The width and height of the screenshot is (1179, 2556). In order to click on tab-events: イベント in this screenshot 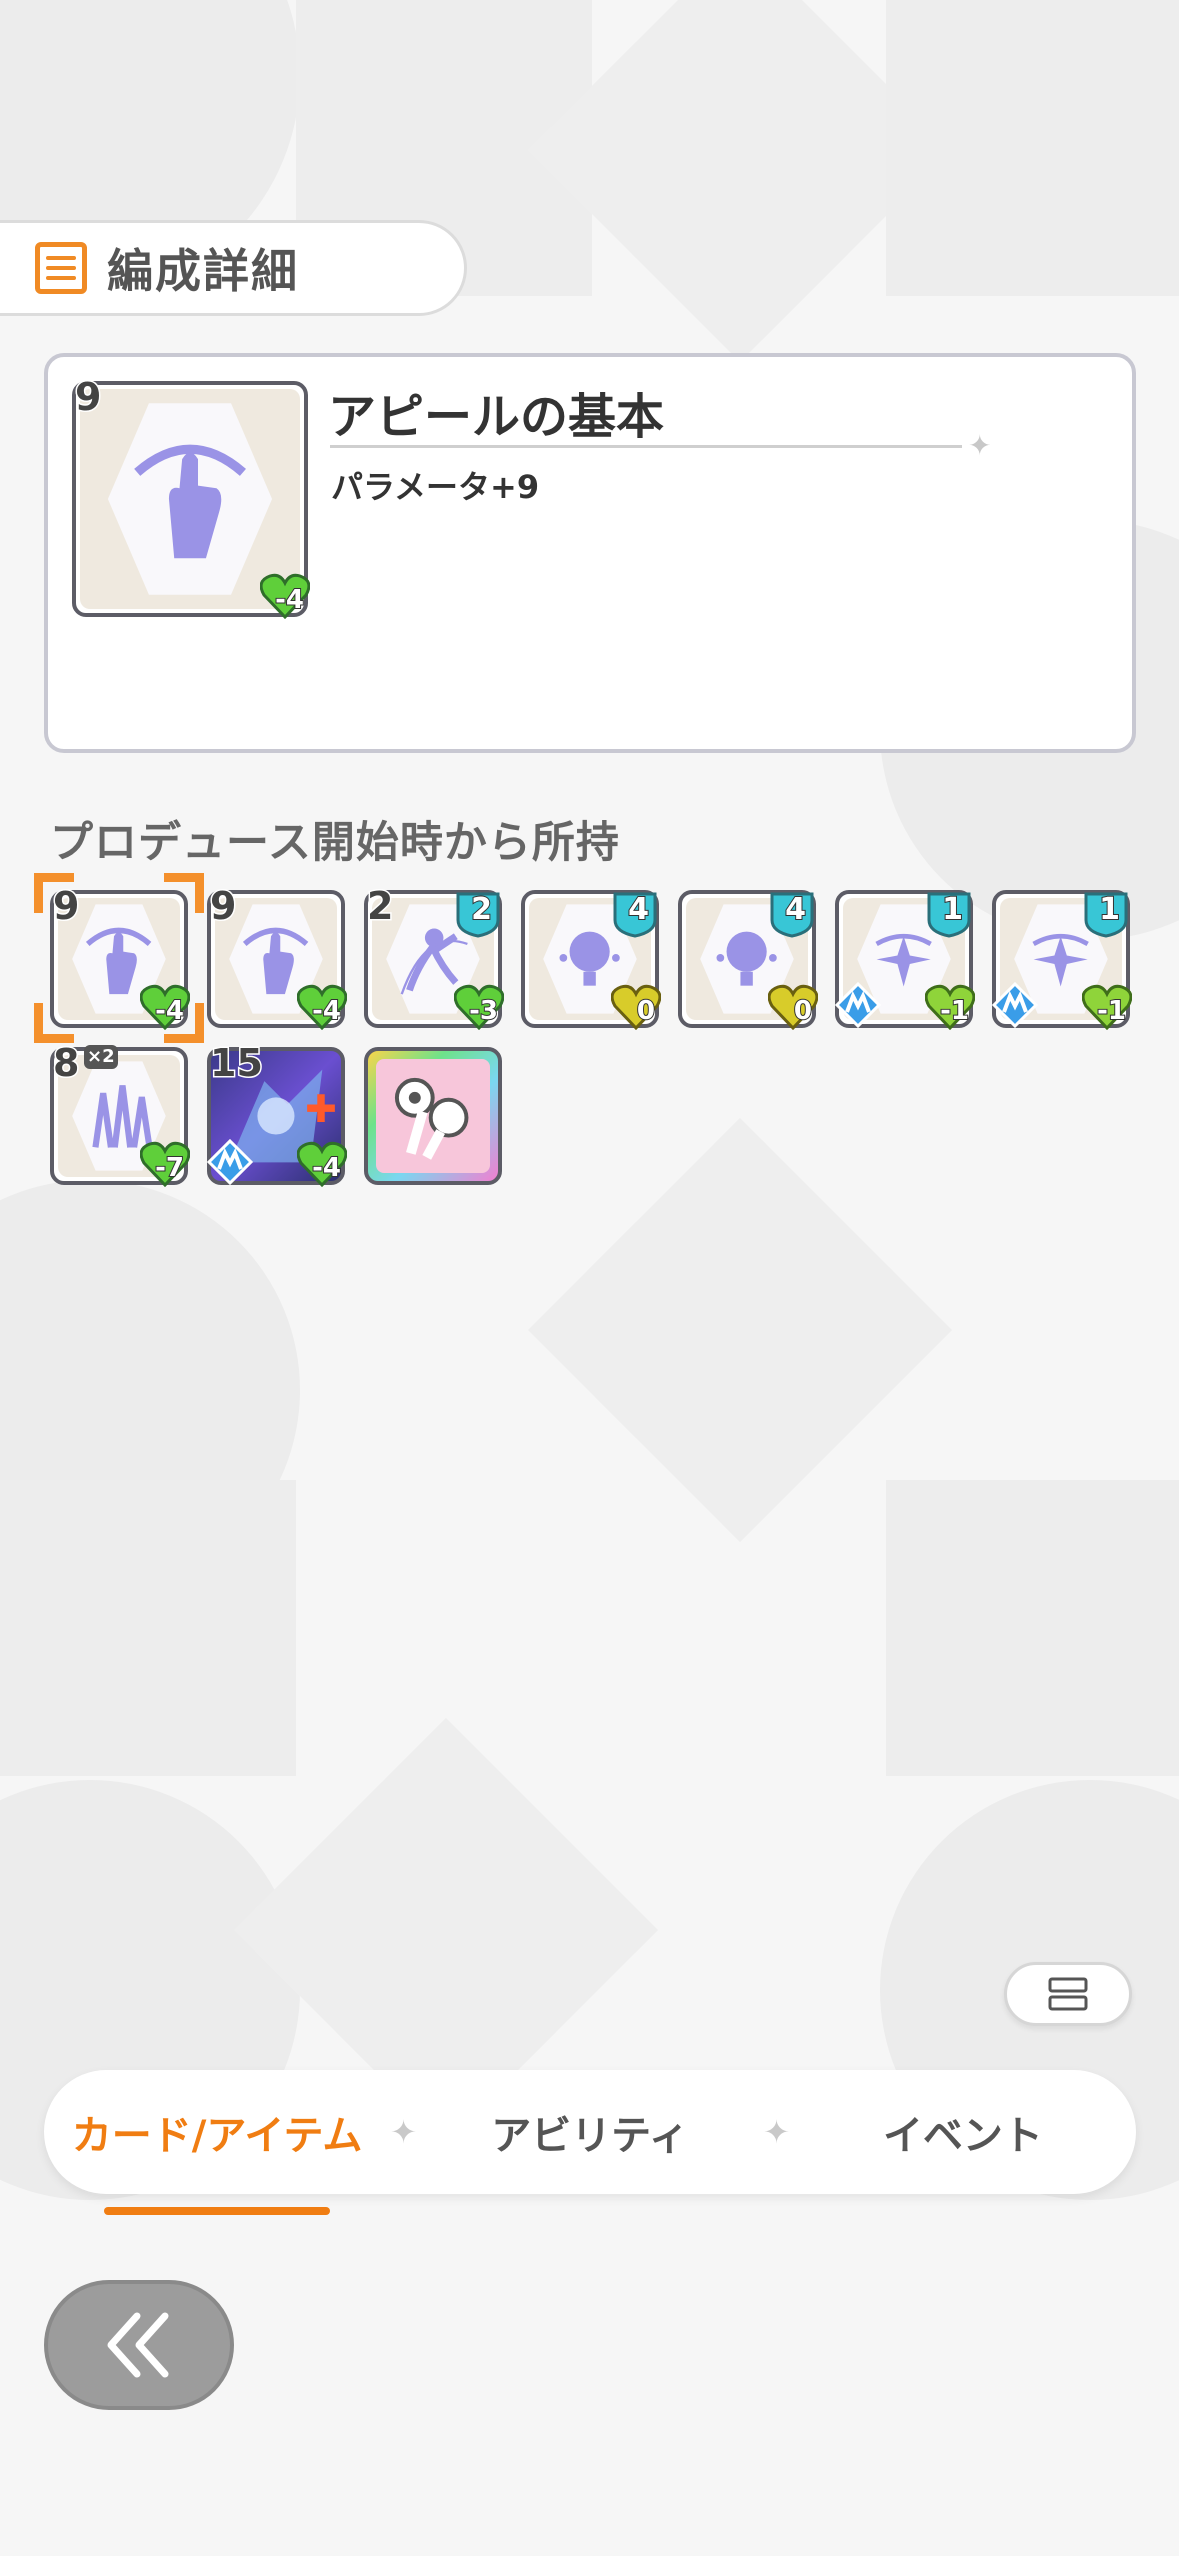, I will do `click(963, 2132)`.